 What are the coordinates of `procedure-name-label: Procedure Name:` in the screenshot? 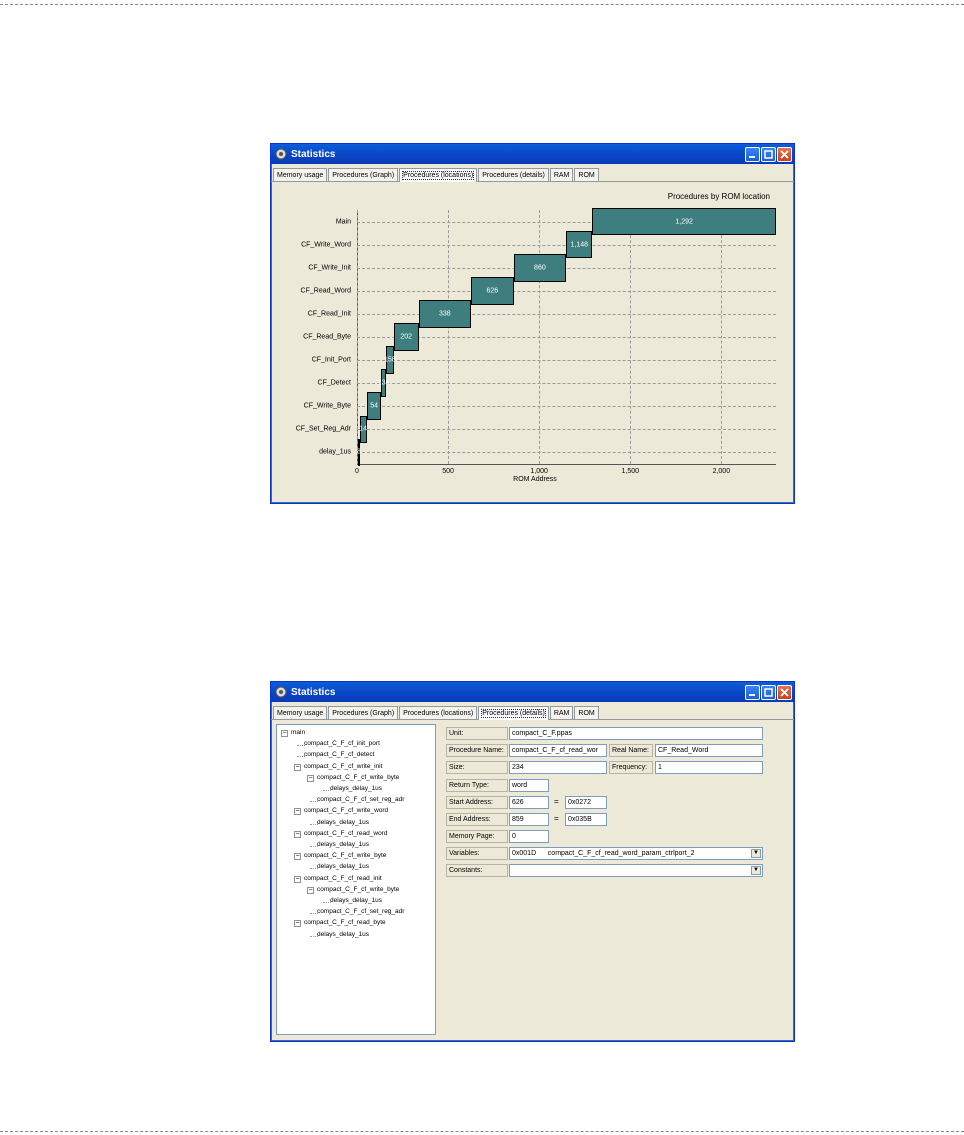 It's located at (477, 750).